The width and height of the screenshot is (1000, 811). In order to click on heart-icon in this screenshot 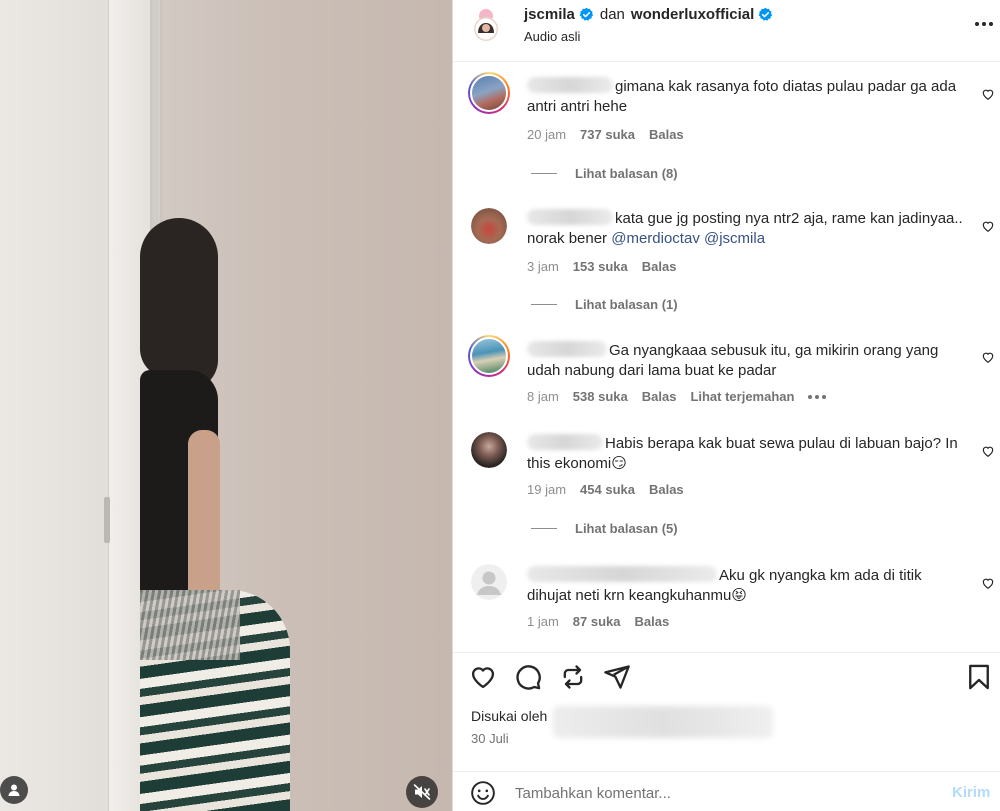, I will do `click(483, 677)`.